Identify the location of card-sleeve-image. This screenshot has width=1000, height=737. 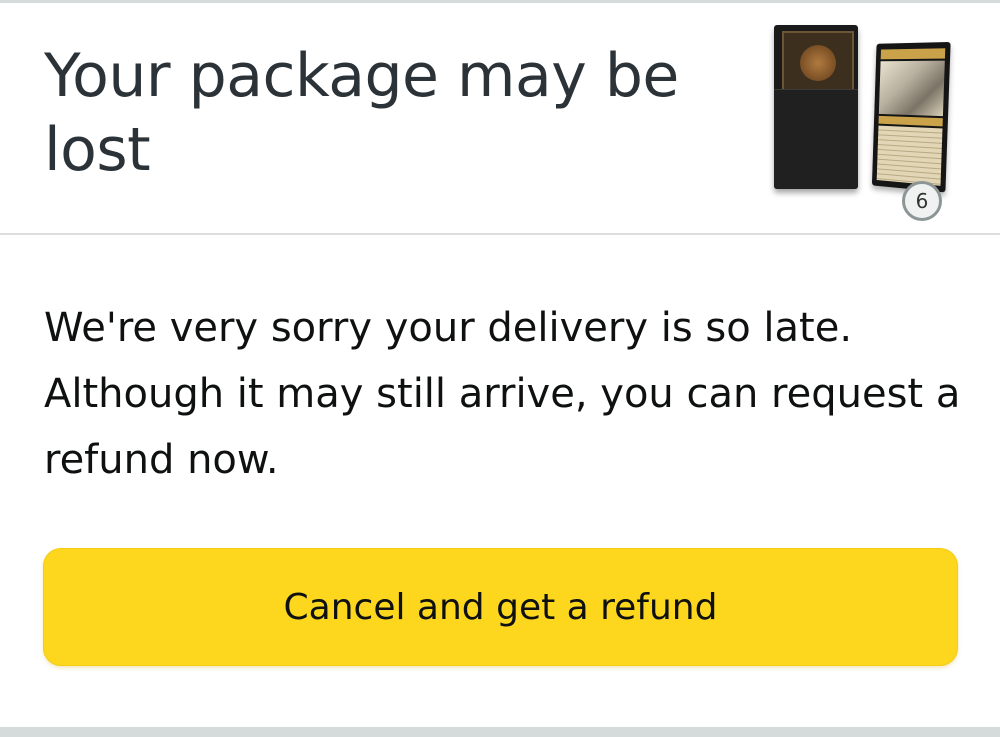
(816, 107).